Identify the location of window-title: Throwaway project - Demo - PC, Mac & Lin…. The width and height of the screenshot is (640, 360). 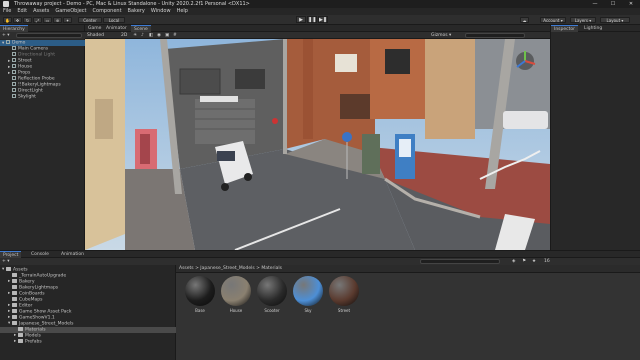
(132, 4).